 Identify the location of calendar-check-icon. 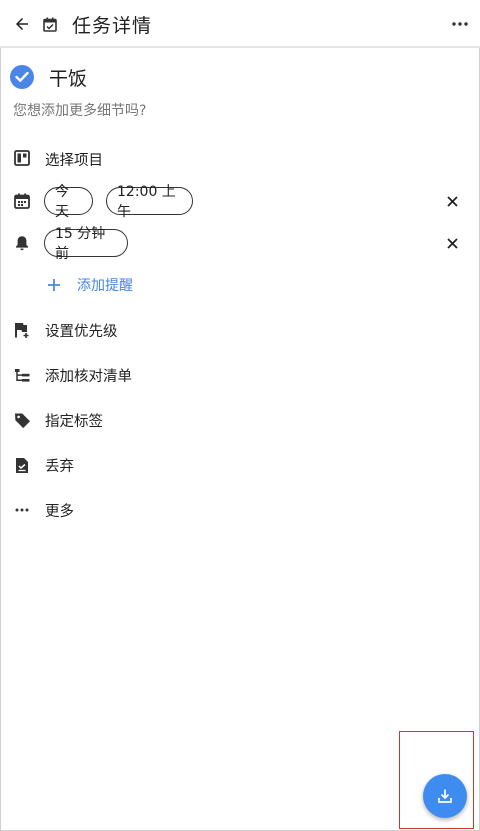
(50, 24).